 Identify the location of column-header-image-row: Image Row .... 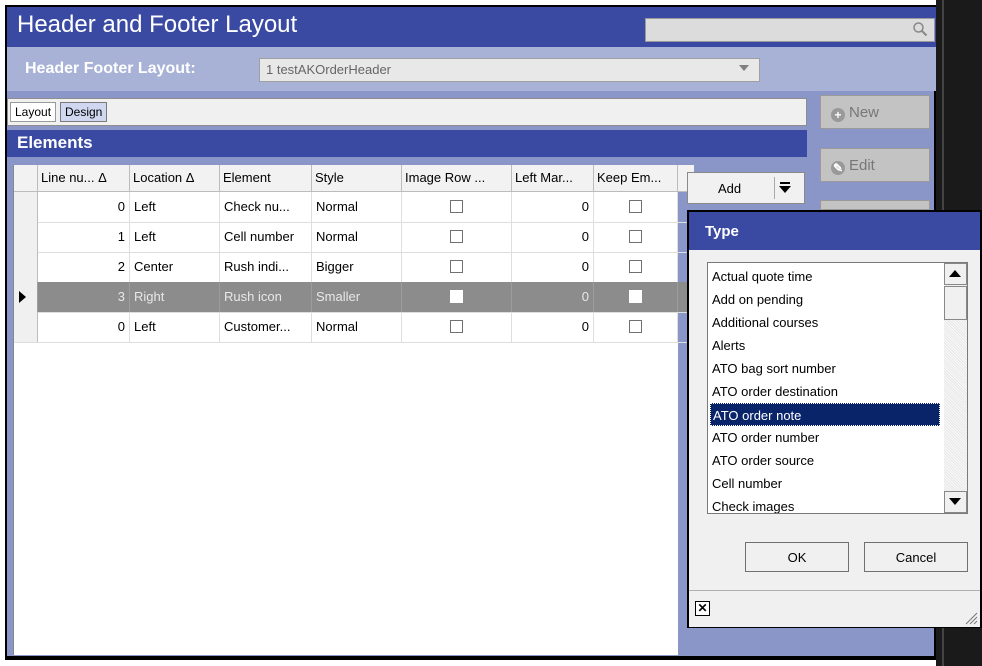
(457, 178).